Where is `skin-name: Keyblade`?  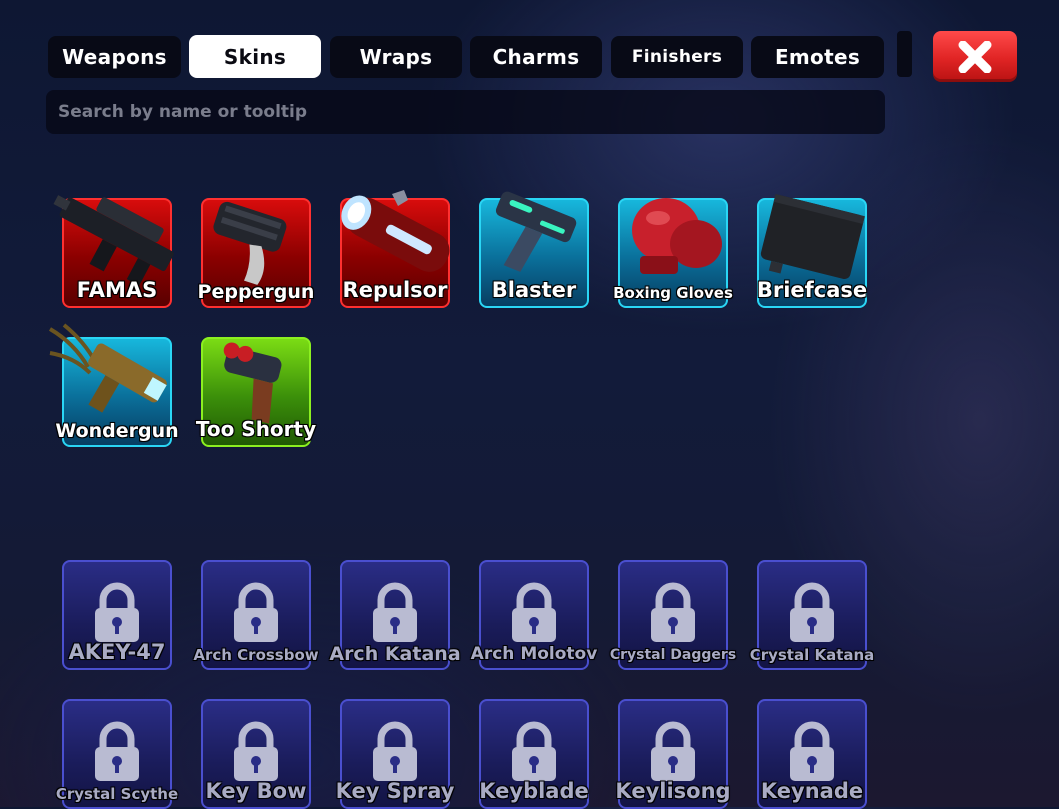
skin-name: Keyblade is located at coordinates (534, 791).